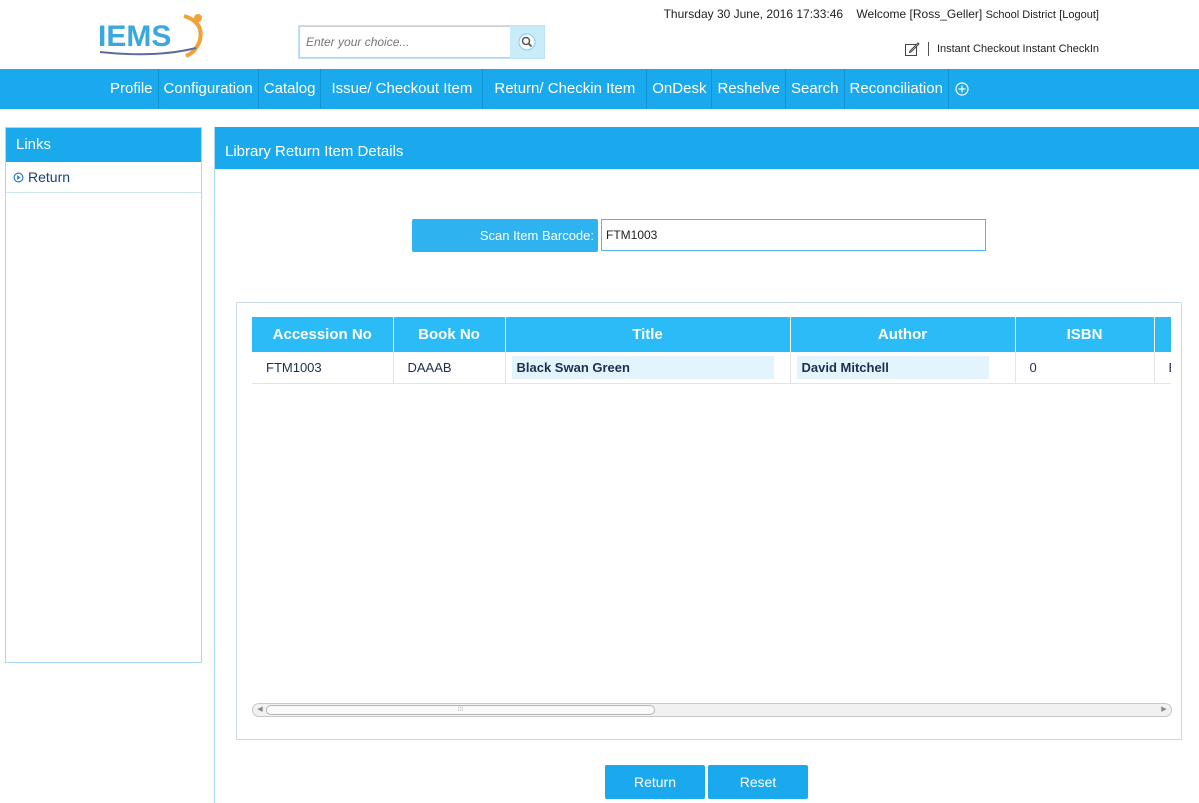 The image size is (1199, 803). Describe the element at coordinates (103, 395) in the screenshot. I see `links-panel: Links Return` at that location.